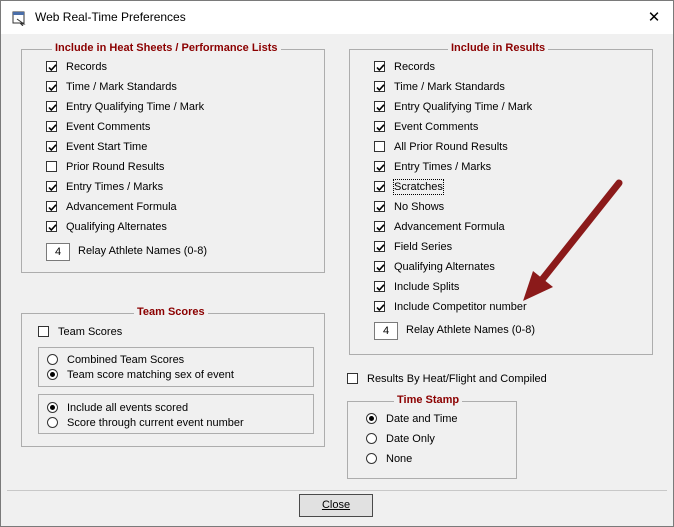 This screenshot has height=527, width=674. Describe the element at coordinates (463, 107) in the screenshot. I see `results-label-2: Entry Qualifying Time / Mark` at that location.